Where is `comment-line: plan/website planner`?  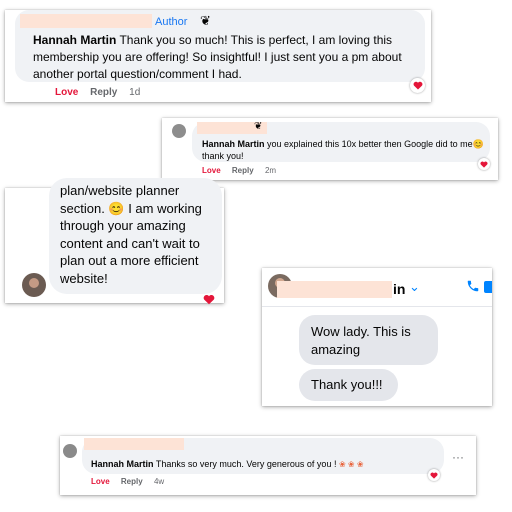 comment-line: plan/website planner is located at coordinates (120, 190).